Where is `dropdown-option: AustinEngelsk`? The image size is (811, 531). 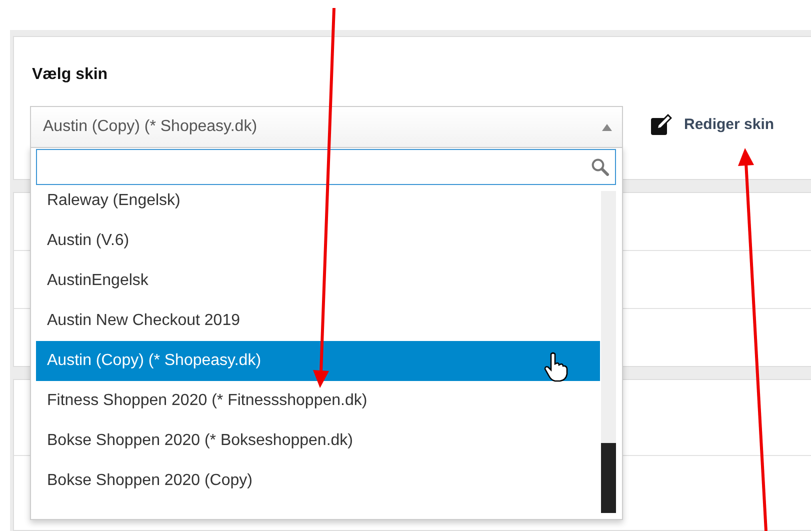 dropdown-option: AustinEngelsk is located at coordinates (318, 281).